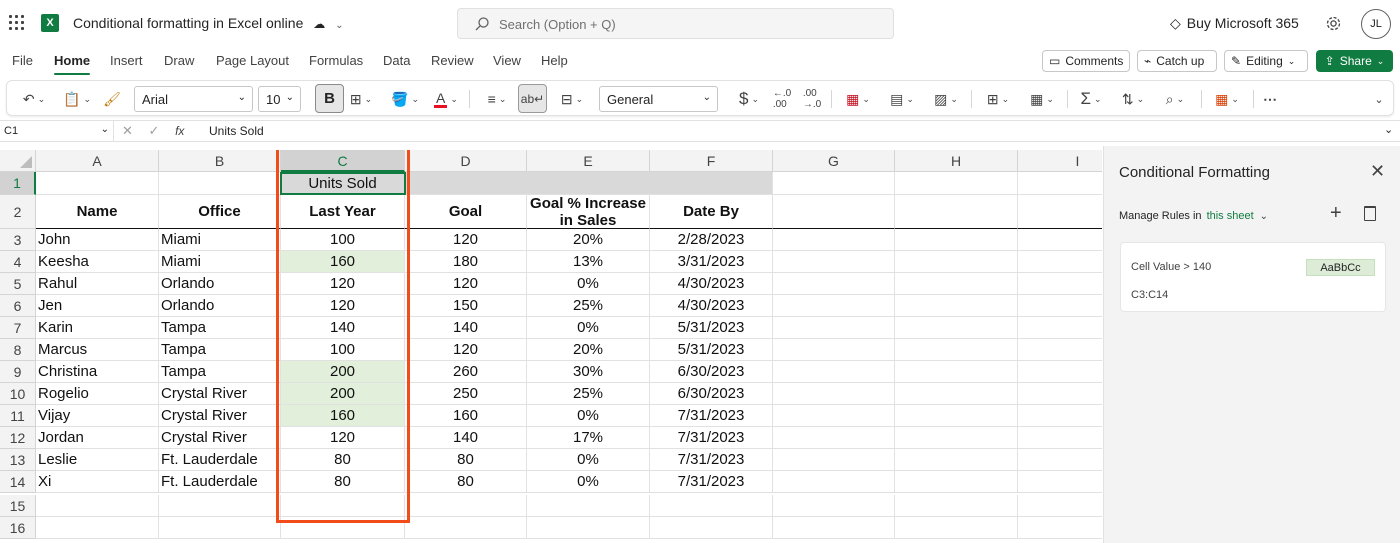  Describe the element at coordinates (343, 372) in the screenshot. I see `cell-c9: 200` at that location.